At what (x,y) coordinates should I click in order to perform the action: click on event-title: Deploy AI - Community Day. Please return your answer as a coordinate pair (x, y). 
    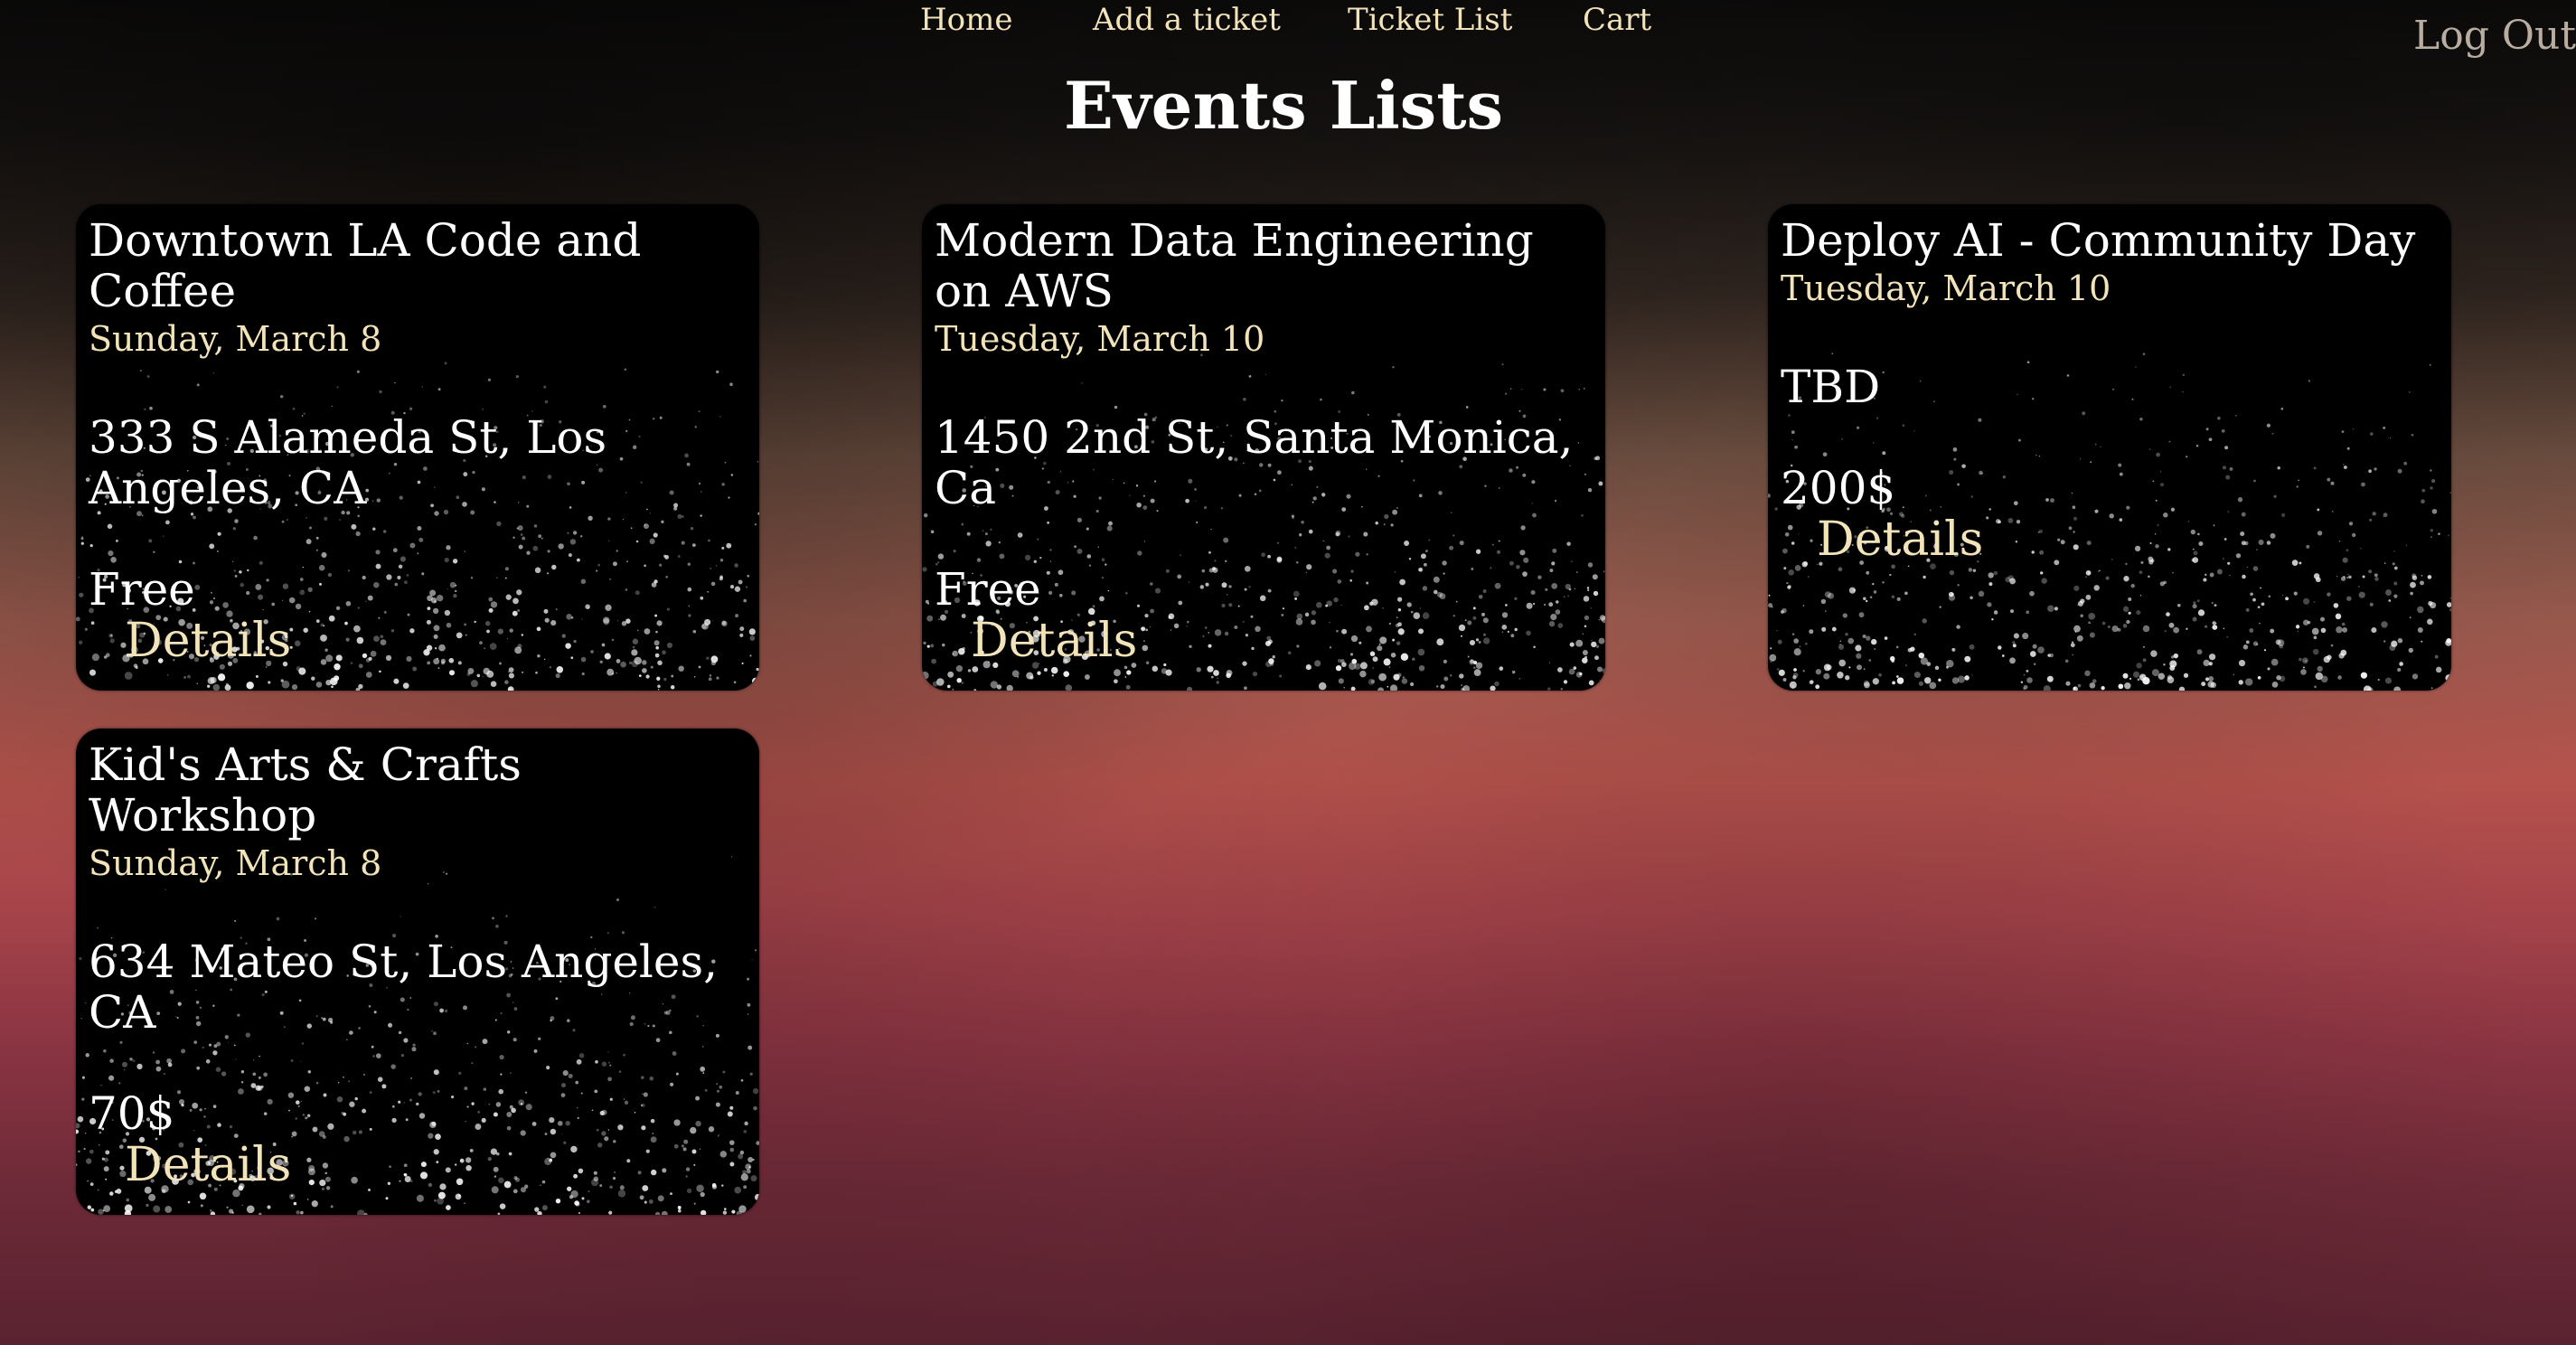
    Looking at the image, I should click on (2098, 240).